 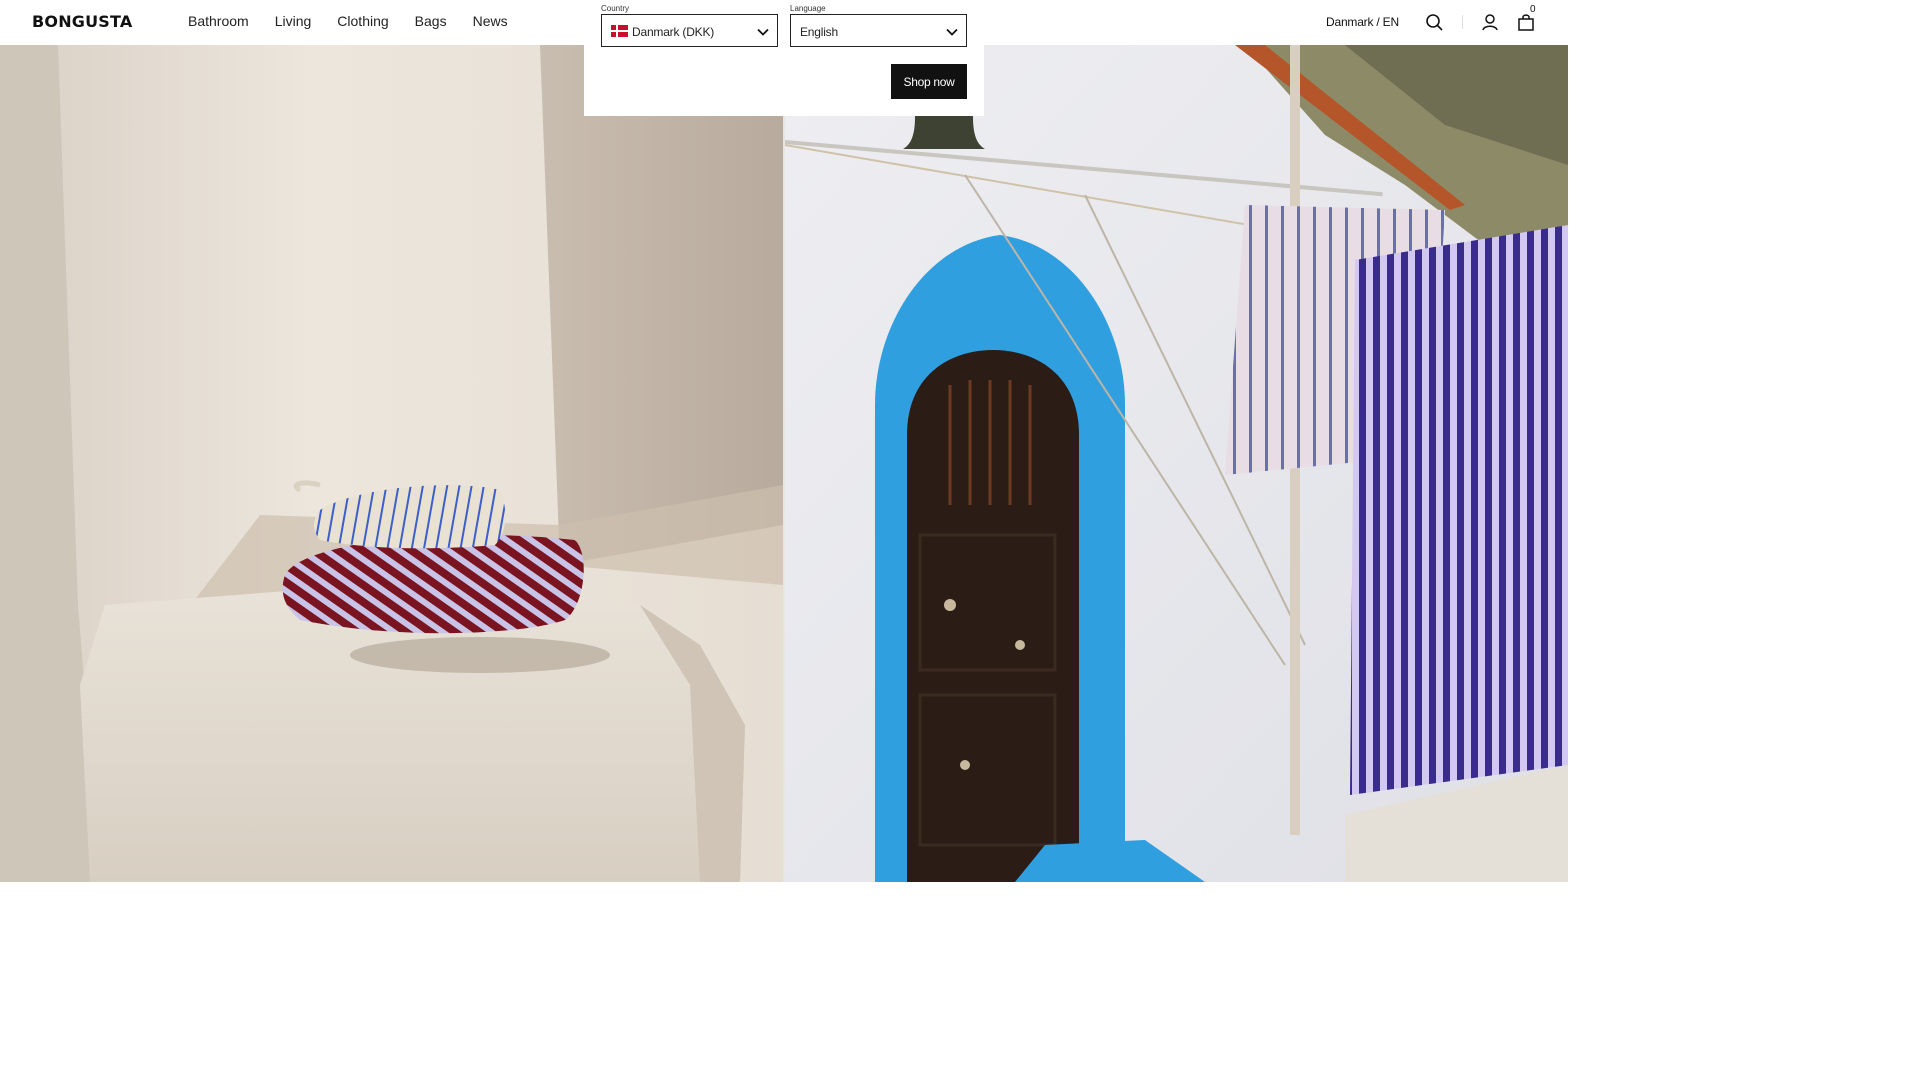 I want to click on main-nav: Bathroom Living Clothing Bags News, so click(x=361, y=21).